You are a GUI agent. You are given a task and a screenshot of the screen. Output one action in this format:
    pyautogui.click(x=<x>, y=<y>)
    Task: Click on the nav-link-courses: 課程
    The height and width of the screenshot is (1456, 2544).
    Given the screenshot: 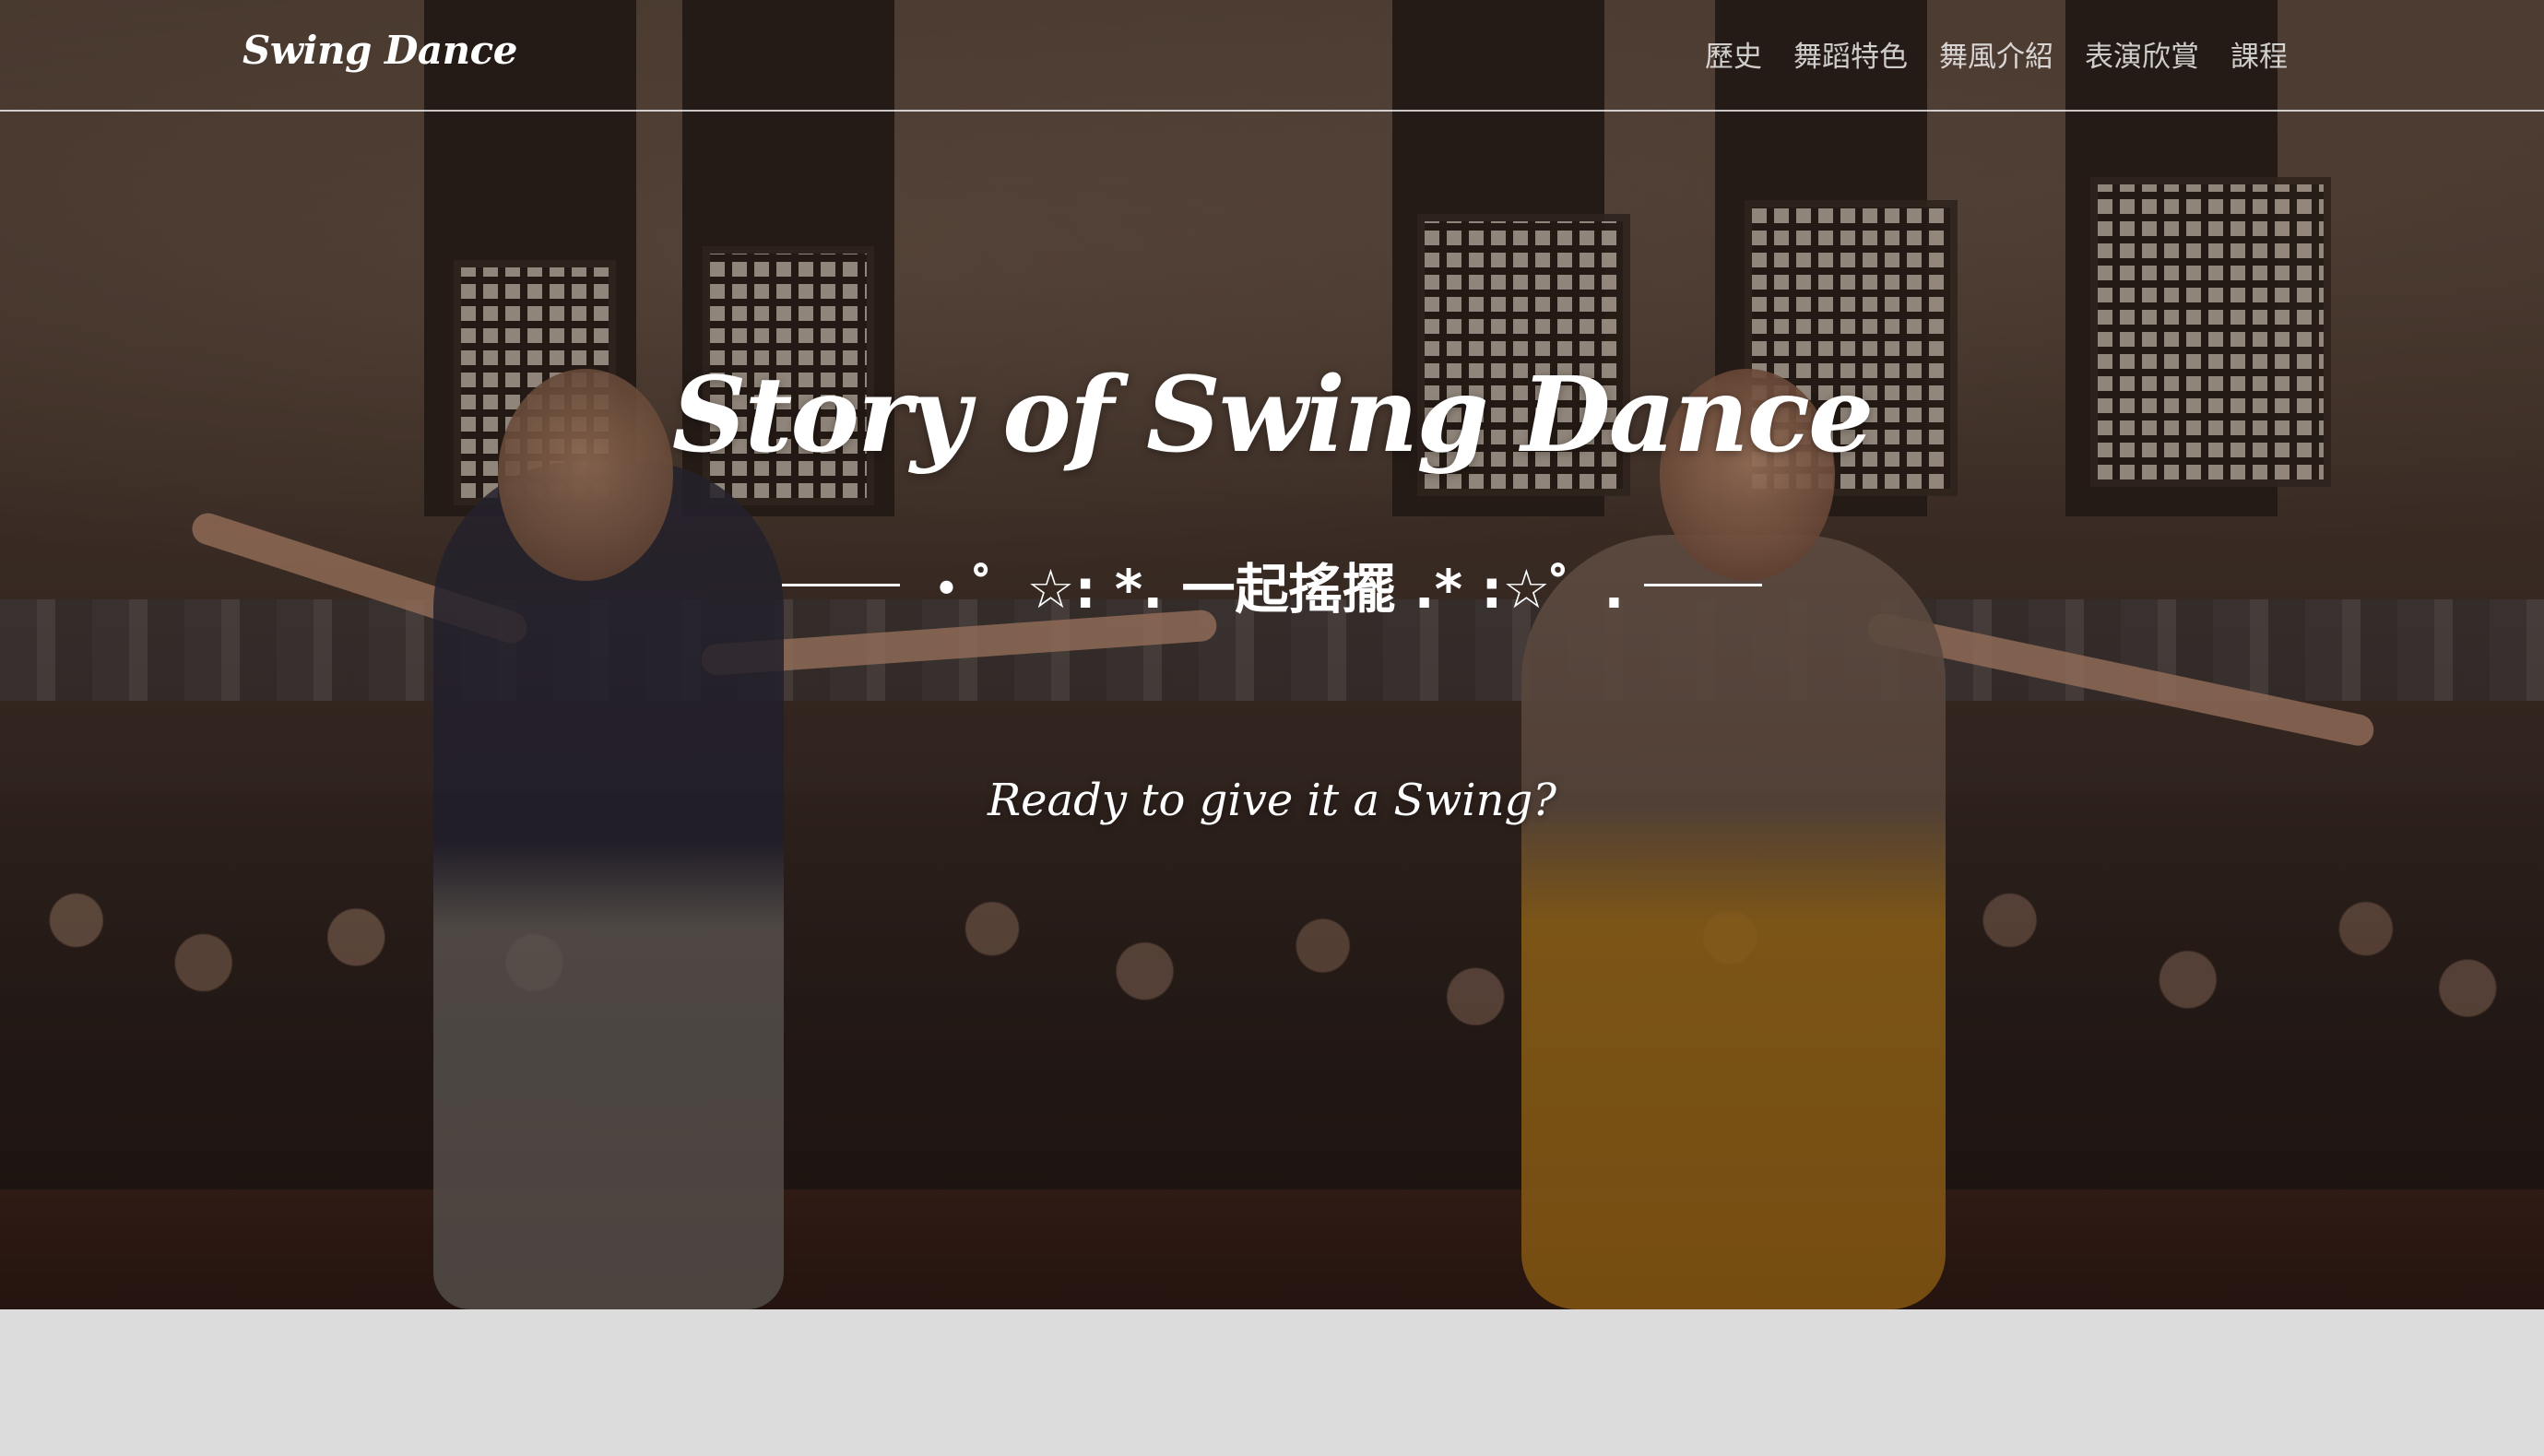 What is the action you would take?
    pyautogui.click(x=2259, y=54)
    